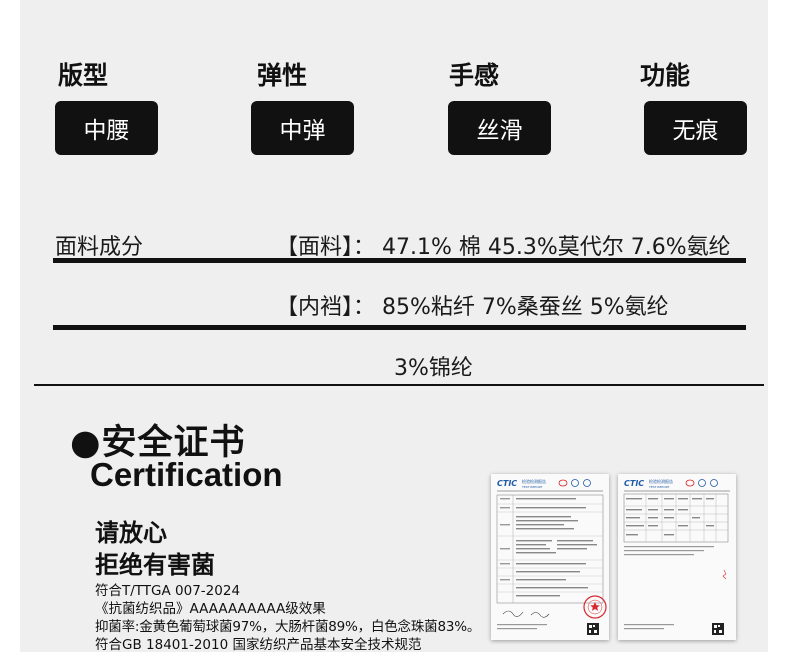  Describe the element at coordinates (155, 565) in the screenshot. I see `cert-headline-2: 拒绝有害菌` at that location.